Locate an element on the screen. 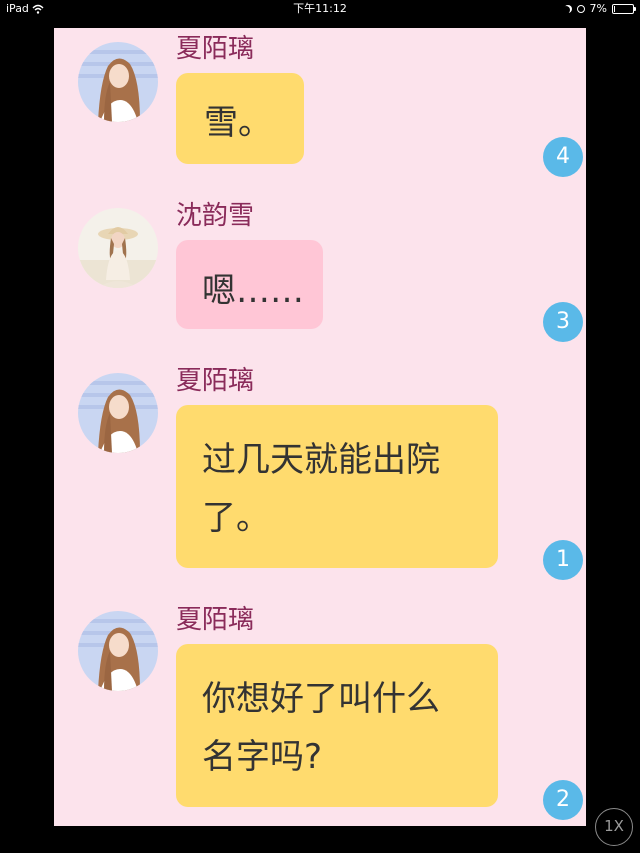 The image size is (640, 853). message-number-badge: 3 is located at coordinates (563, 322).